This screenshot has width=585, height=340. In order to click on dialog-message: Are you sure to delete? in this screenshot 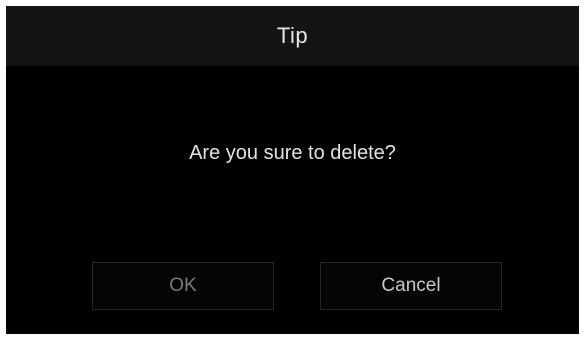, I will do `click(292, 153)`.